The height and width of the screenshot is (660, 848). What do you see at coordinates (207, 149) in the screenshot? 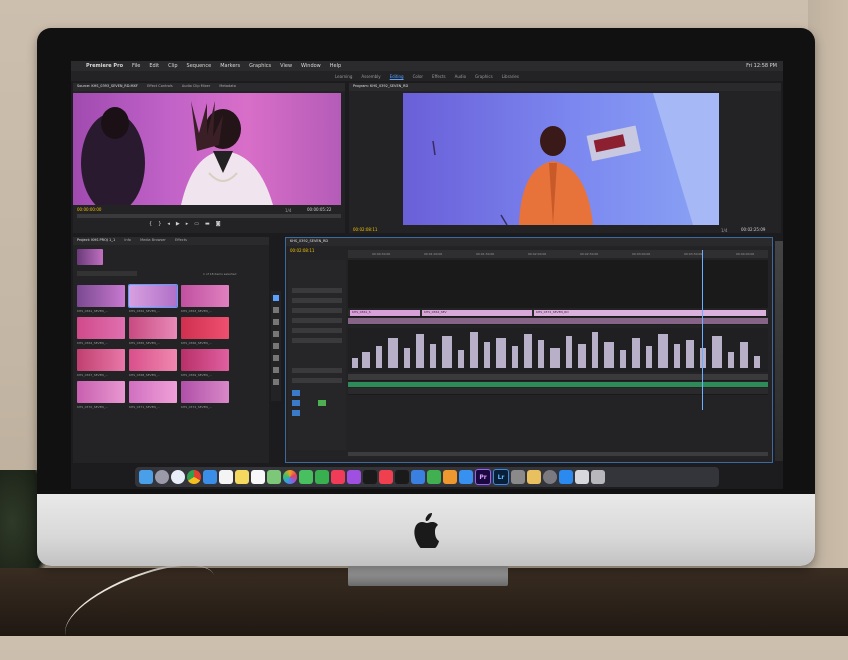
I see `source-video-frame` at bounding box center [207, 149].